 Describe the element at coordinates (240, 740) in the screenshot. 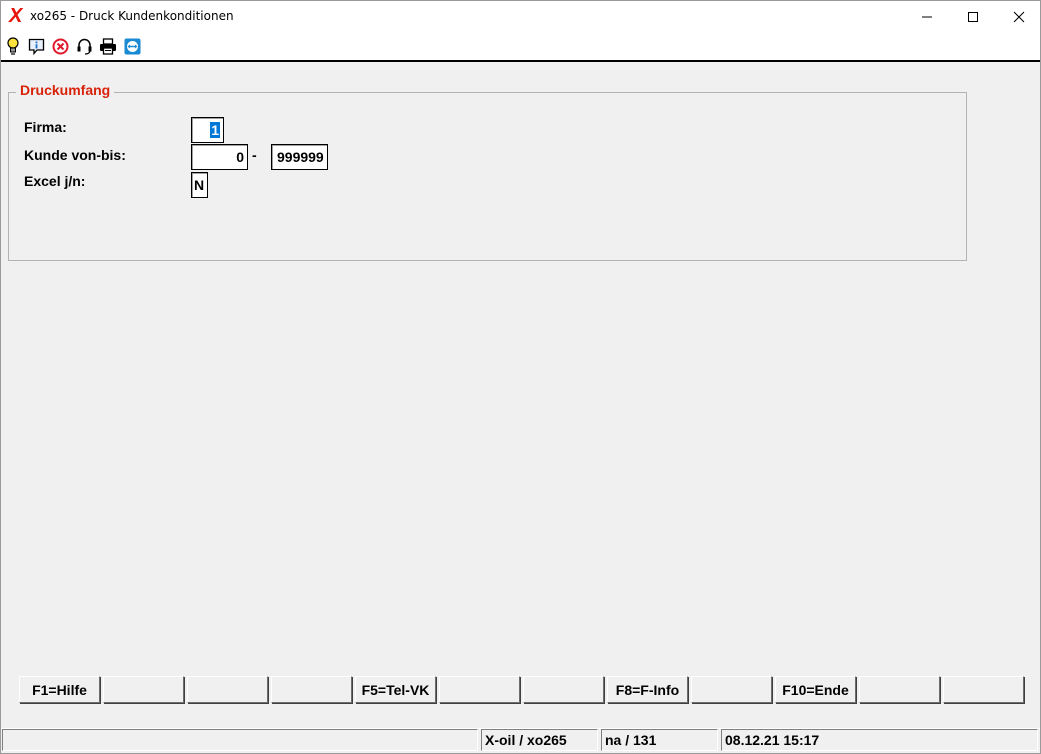

I see `status-message-cell` at that location.